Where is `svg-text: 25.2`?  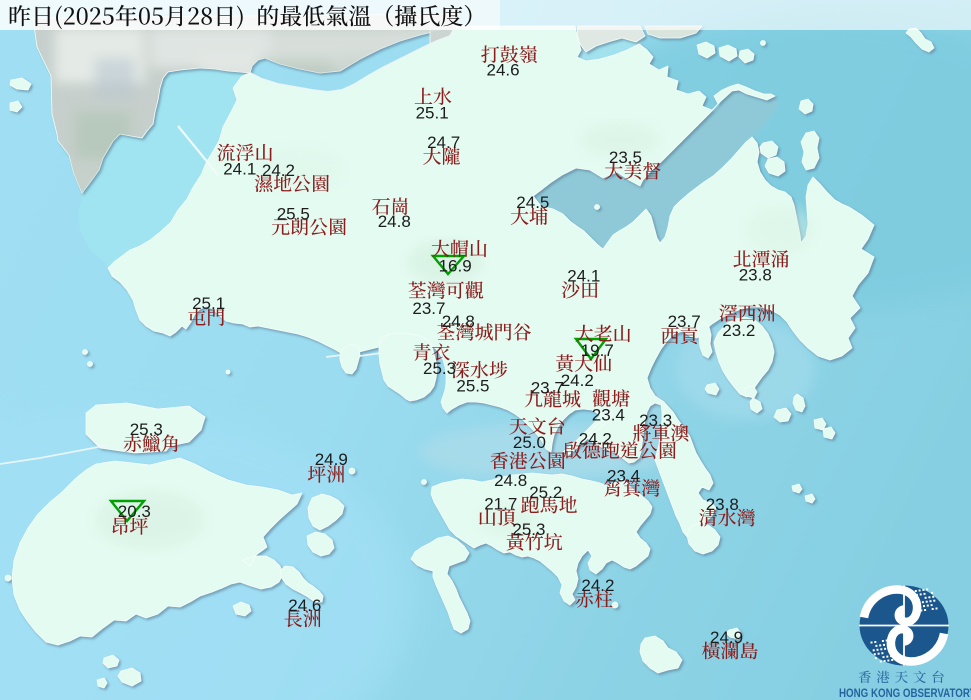
svg-text: 25.2 is located at coordinates (545, 492).